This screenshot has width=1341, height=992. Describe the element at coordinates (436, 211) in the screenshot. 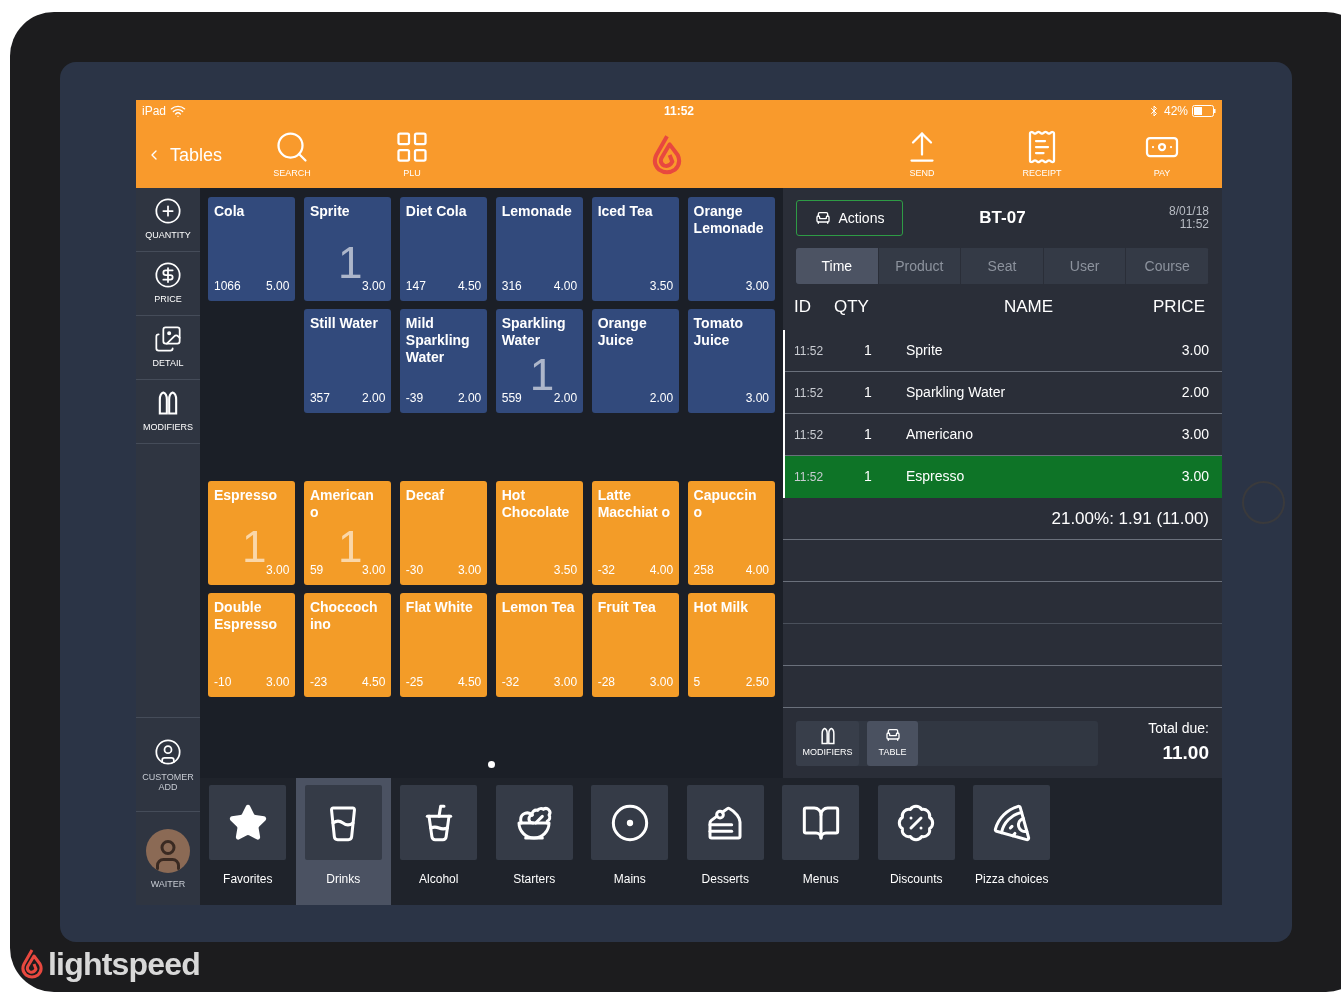

I see `product-name: Diet Cola` at that location.